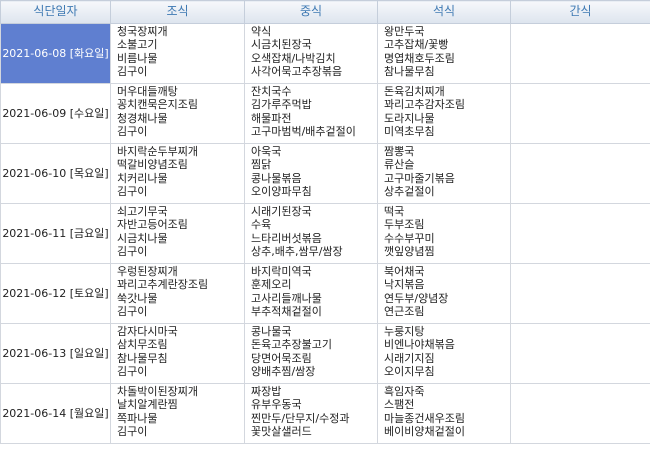 Image resolution: width=650 pixels, height=452 pixels. I want to click on menu-item: 청경채나물, so click(142, 118).